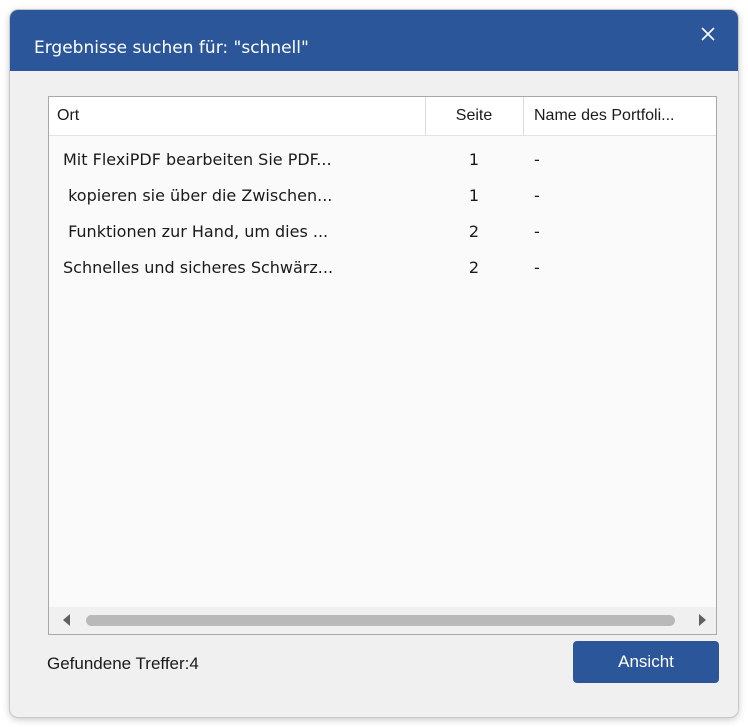 Image resolution: width=748 pixels, height=727 pixels. What do you see at coordinates (66, 620) in the screenshot?
I see `scroll-left-icon` at bounding box center [66, 620].